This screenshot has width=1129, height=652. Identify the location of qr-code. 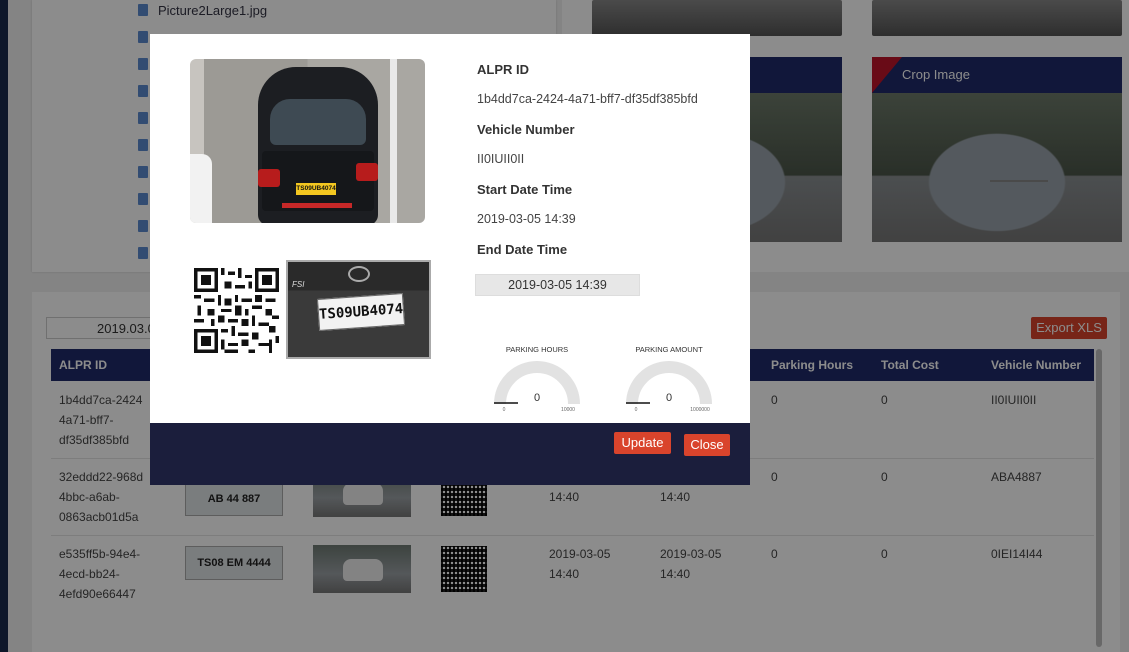
(236, 310).